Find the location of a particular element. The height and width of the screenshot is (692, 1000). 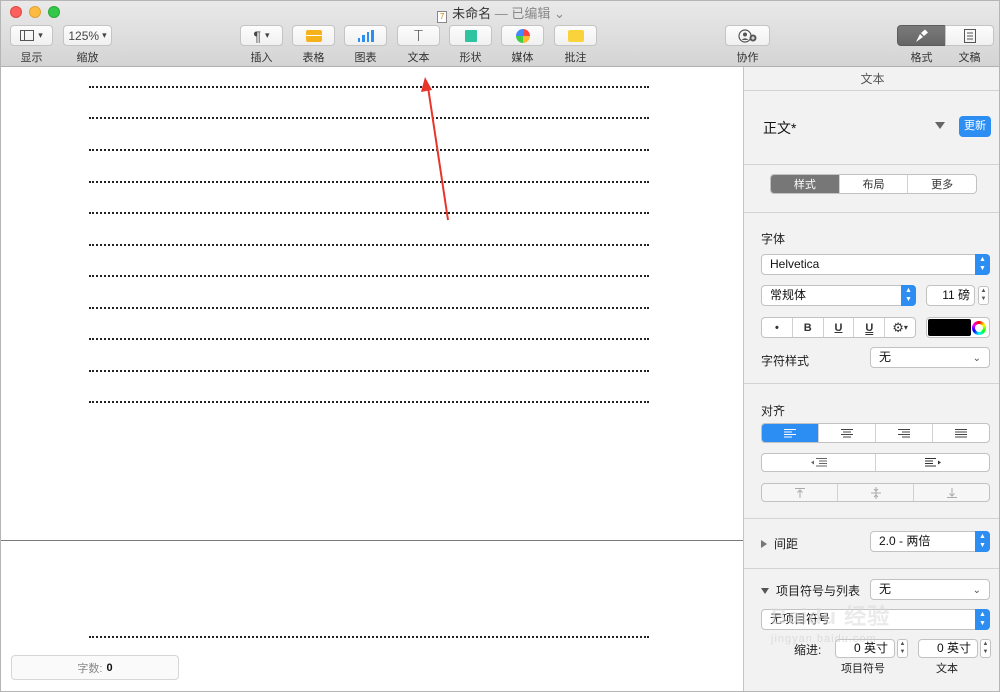

underline-button: U is located at coordinates (838, 327).